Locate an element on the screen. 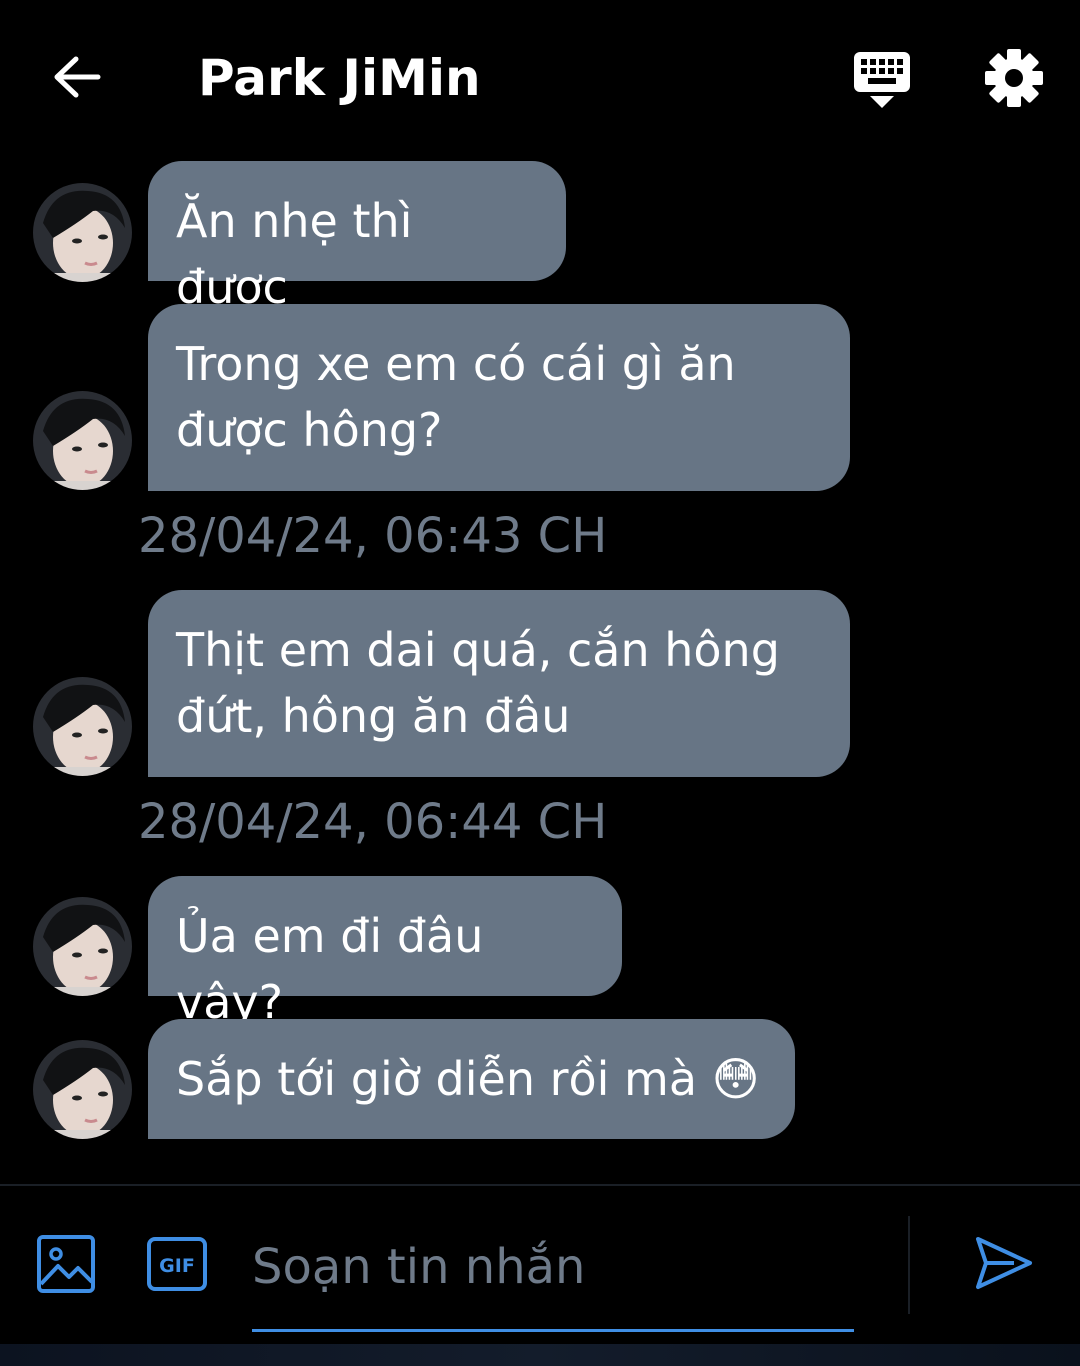 This screenshot has height=1366, width=1080. message-bubble: Ủa em đi đâu vậy? is located at coordinates (385, 952).